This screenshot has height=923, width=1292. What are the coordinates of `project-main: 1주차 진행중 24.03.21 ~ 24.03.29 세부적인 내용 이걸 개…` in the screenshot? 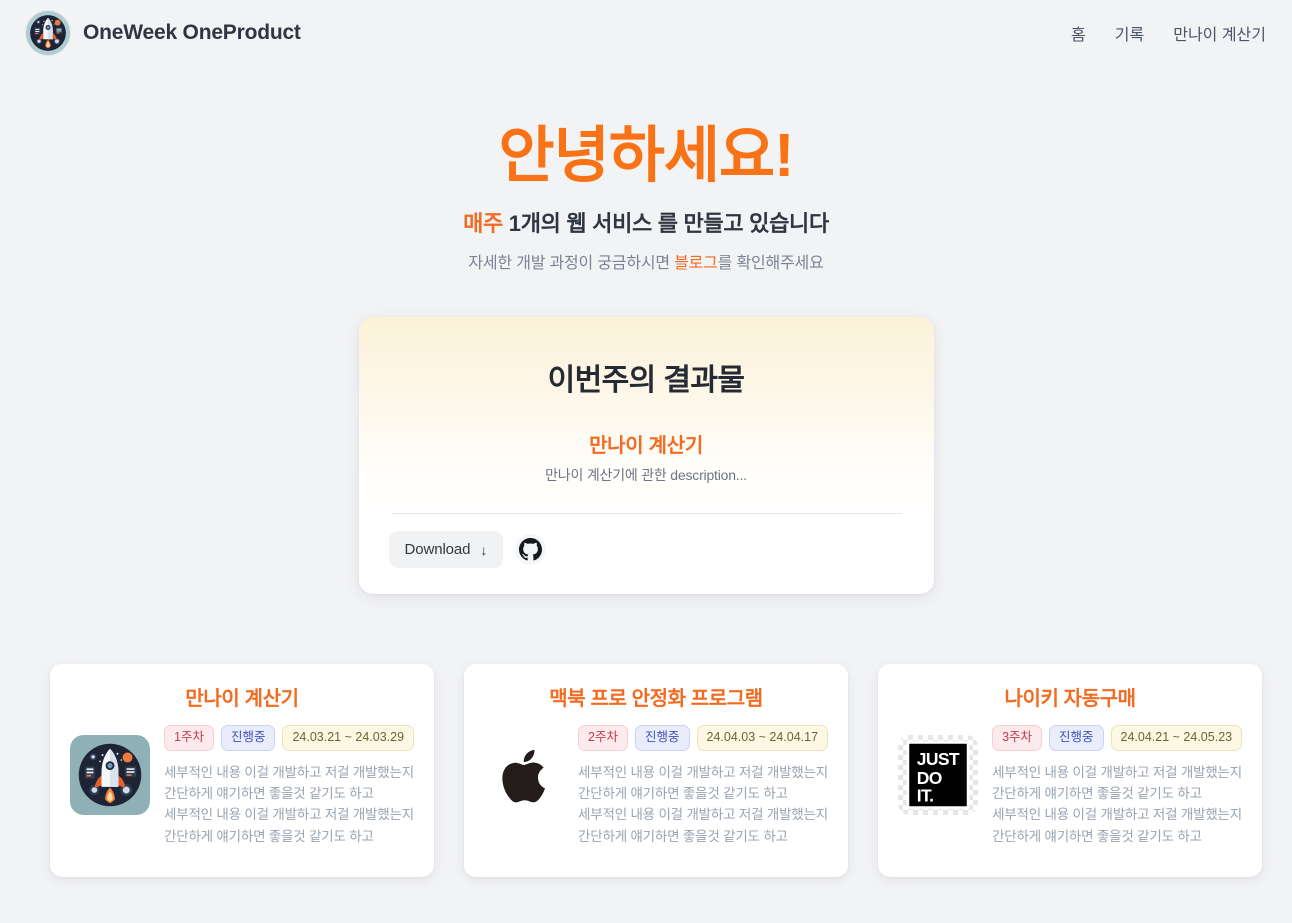 It's located at (289, 786).